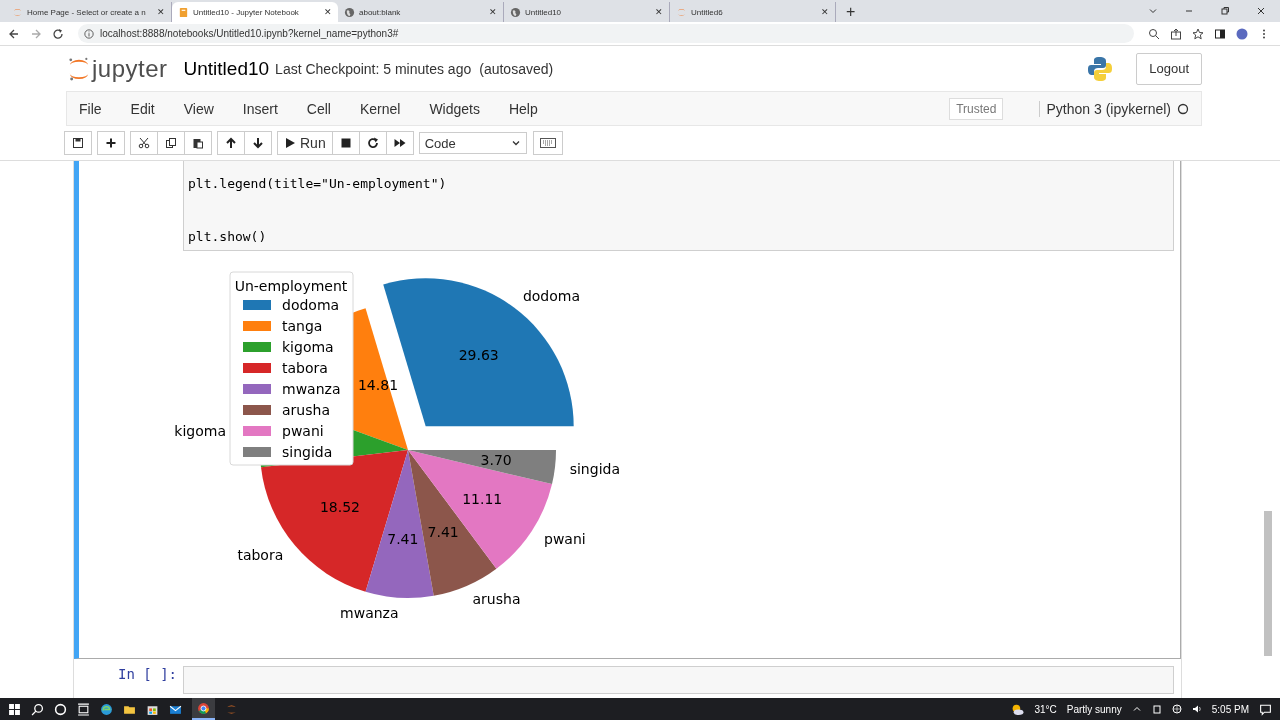 The height and width of the screenshot is (720, 1280). I want to click on share-icon, so click(1176, 33).